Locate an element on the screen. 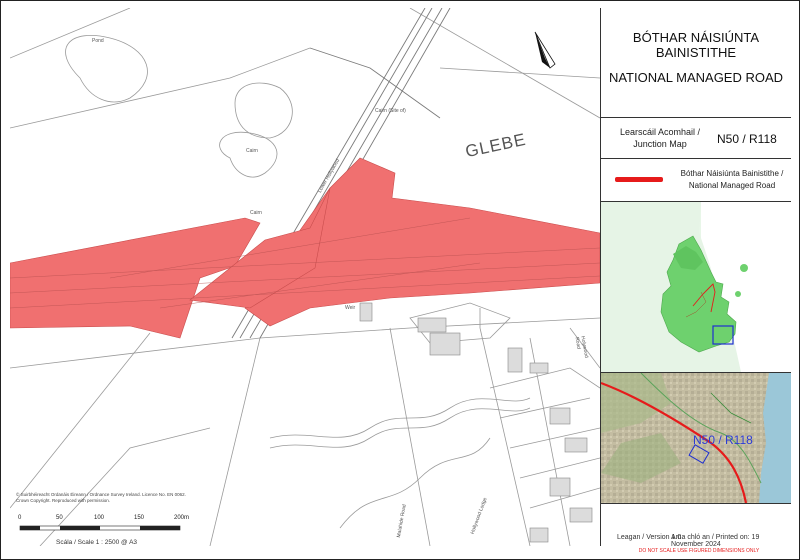 The image size is (800, 560). legend-swatch-red-line is located at coordinates (639, 179).